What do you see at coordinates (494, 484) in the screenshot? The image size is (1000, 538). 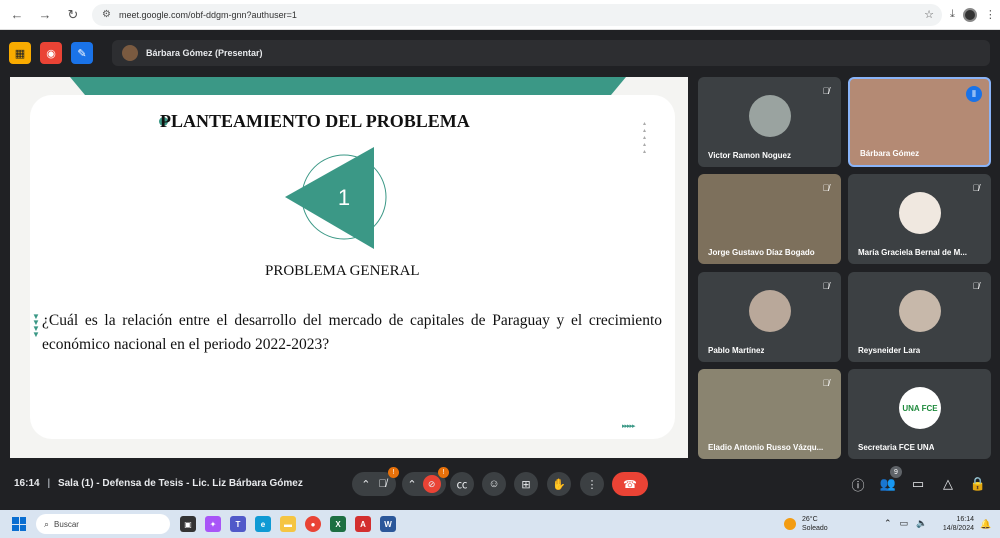 I see `reactions-button: ☺` at bounding box center [494, 484].